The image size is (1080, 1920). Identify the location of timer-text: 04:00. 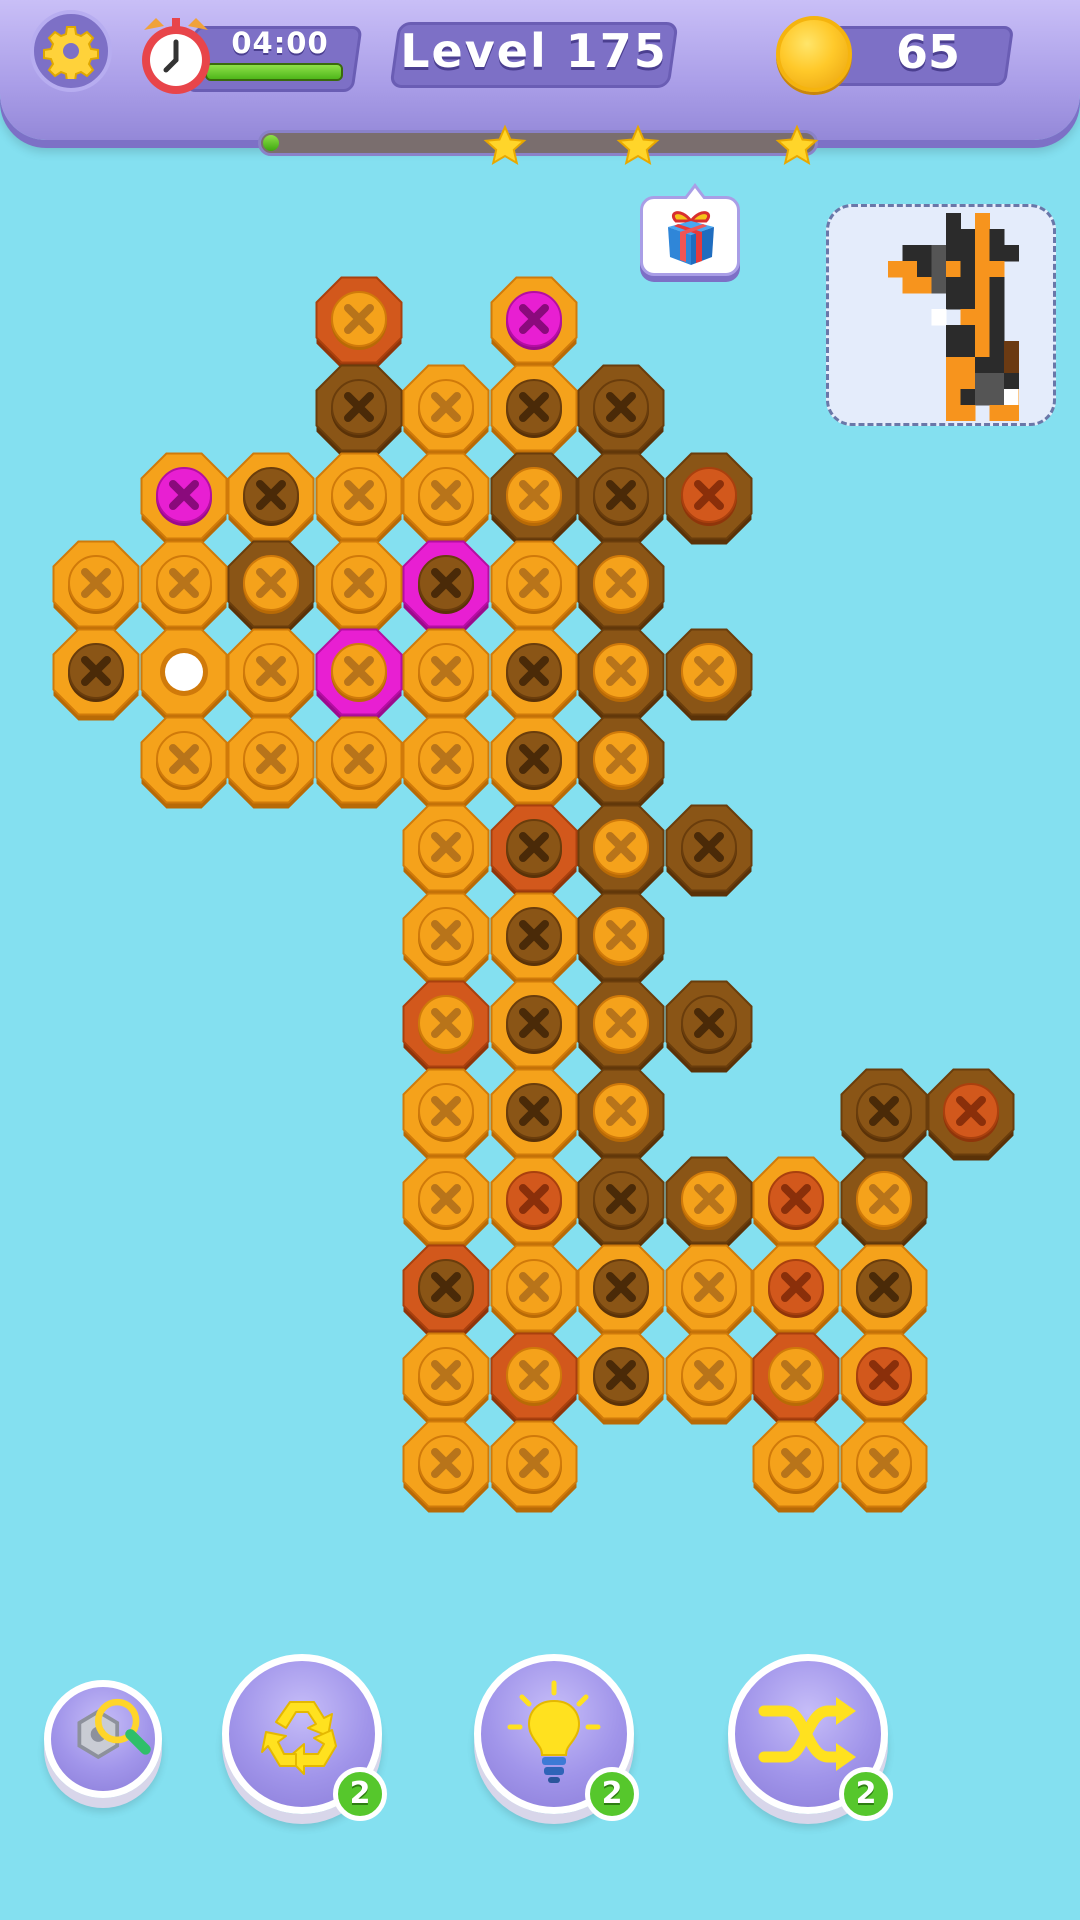
(280, 43).